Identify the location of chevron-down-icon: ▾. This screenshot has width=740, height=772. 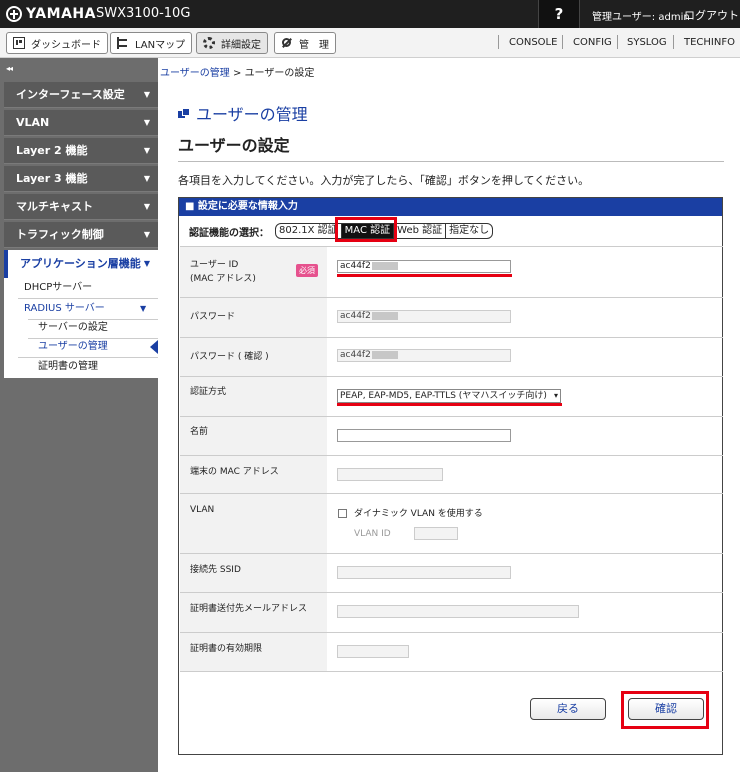
(555, 395).